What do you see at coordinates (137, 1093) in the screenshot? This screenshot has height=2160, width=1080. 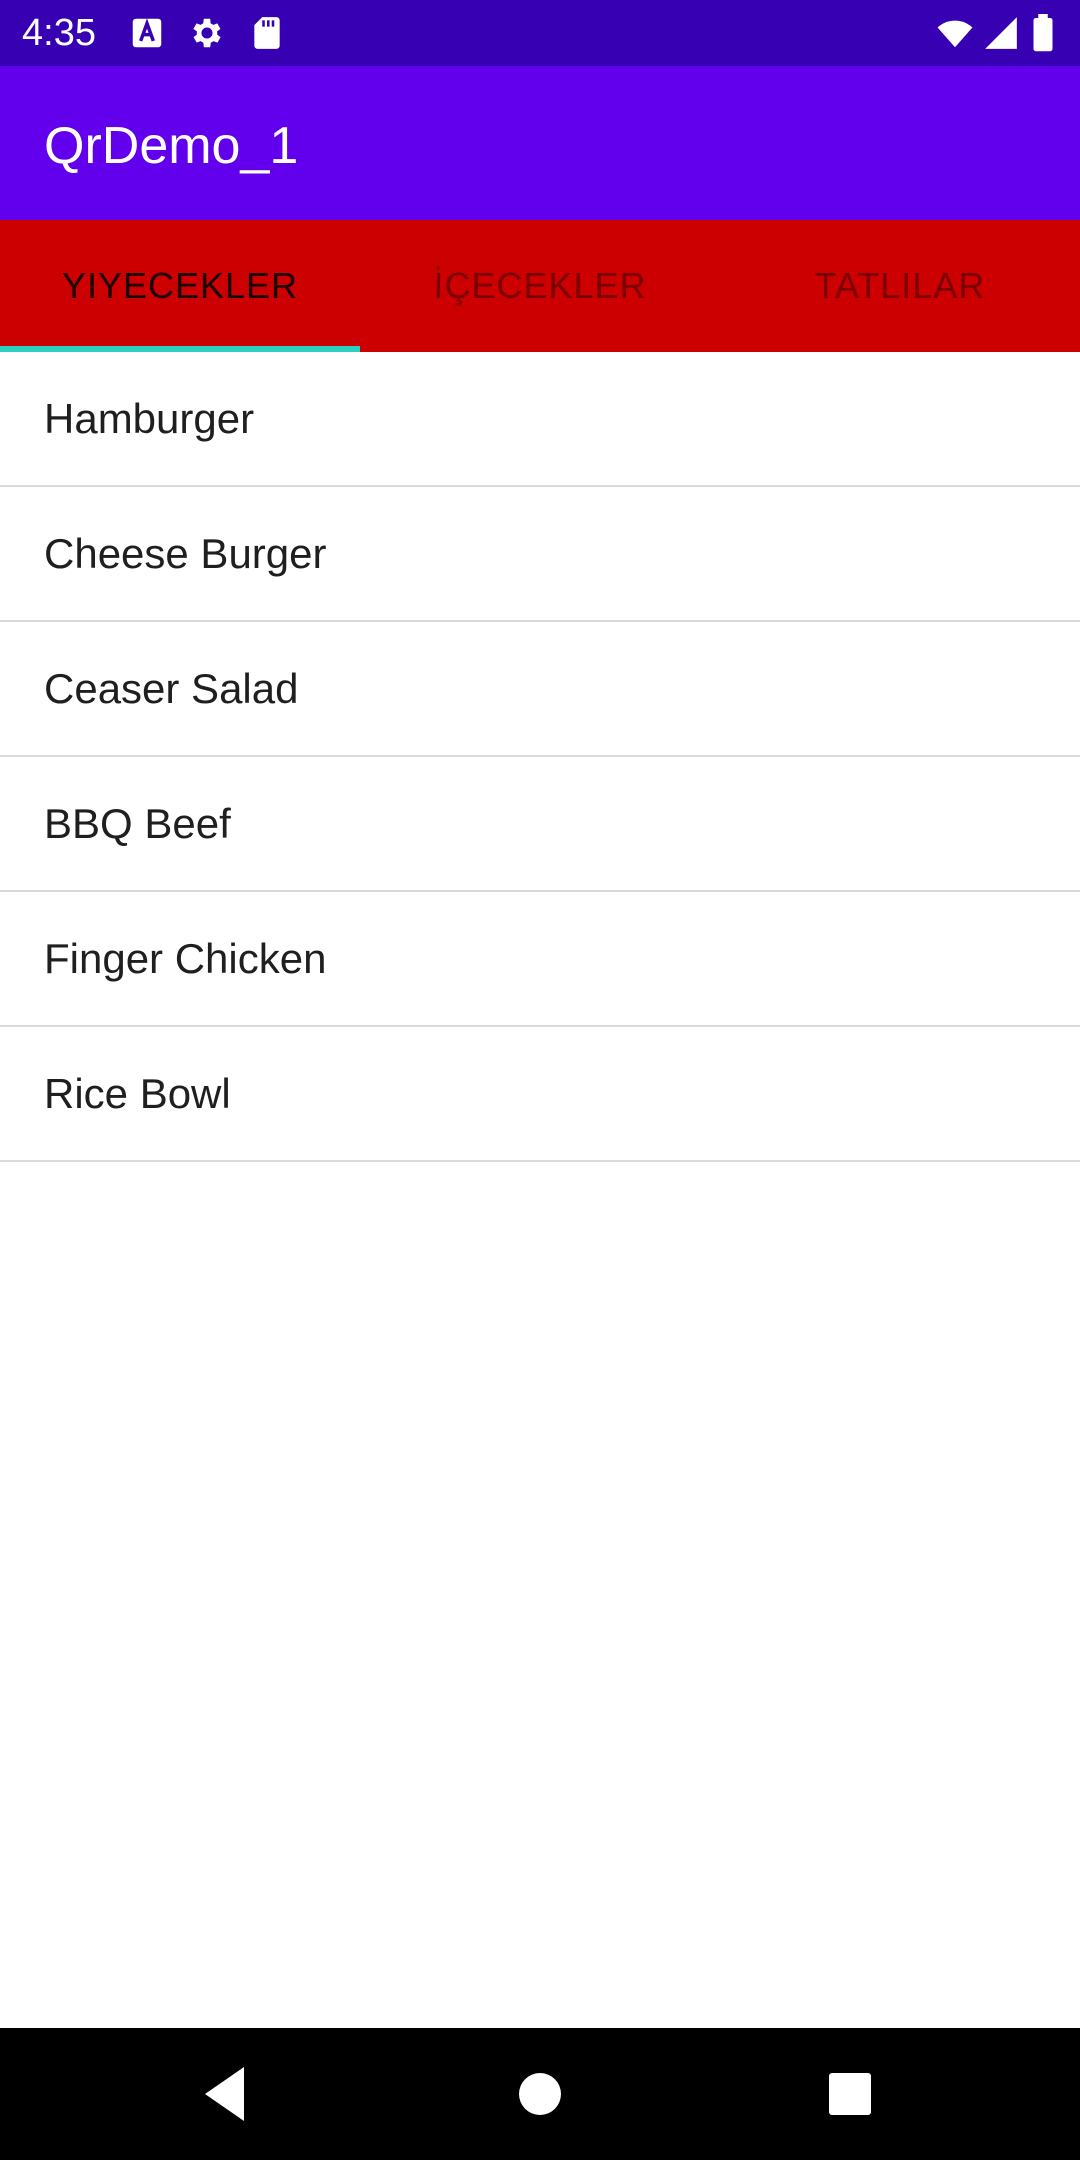 I see `list-item-label: Rice Bowl` at bounding box center [137, 1093].